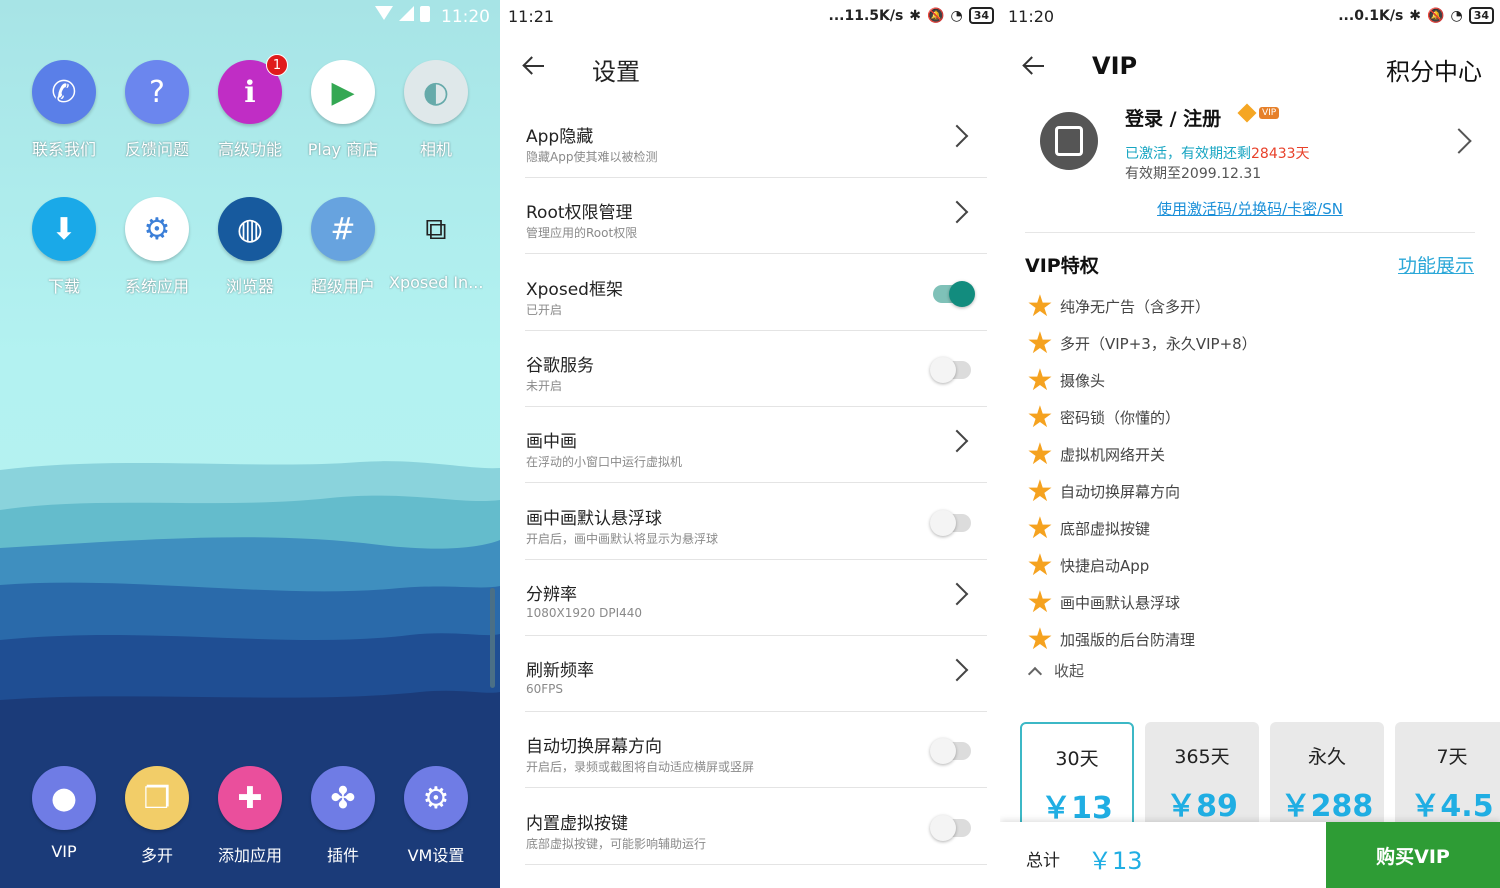  Describe the element at coordinates (756, 445) in the screenshot. I see `settings-row: 画中画 在浮动的小窗口中运行虚拟机` at that location.